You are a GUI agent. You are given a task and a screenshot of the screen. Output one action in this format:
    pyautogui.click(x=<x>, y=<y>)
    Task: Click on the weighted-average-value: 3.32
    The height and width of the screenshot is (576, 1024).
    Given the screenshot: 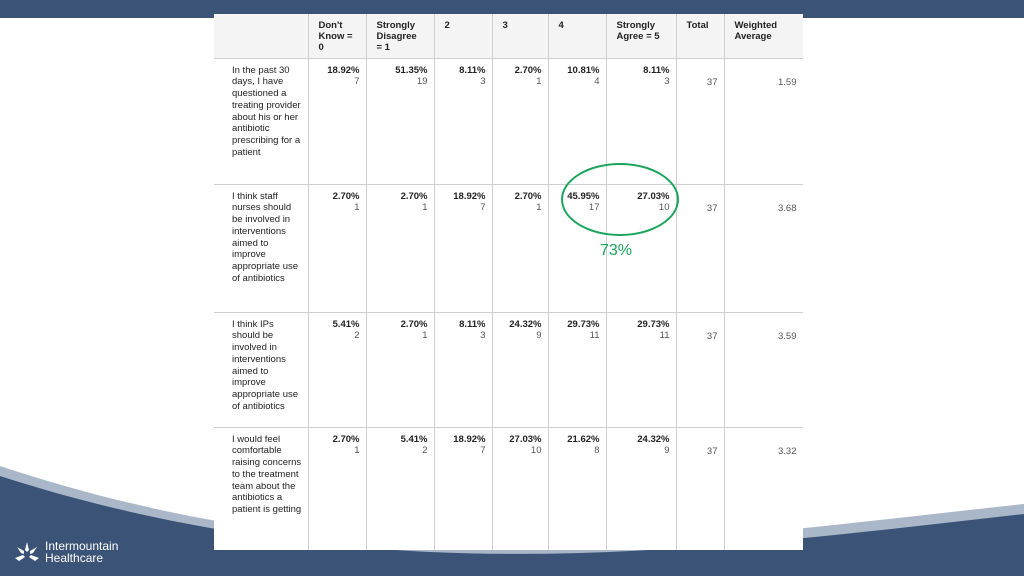 What is the action you would take?
    pyautogui.click(x=787, y=451)
    